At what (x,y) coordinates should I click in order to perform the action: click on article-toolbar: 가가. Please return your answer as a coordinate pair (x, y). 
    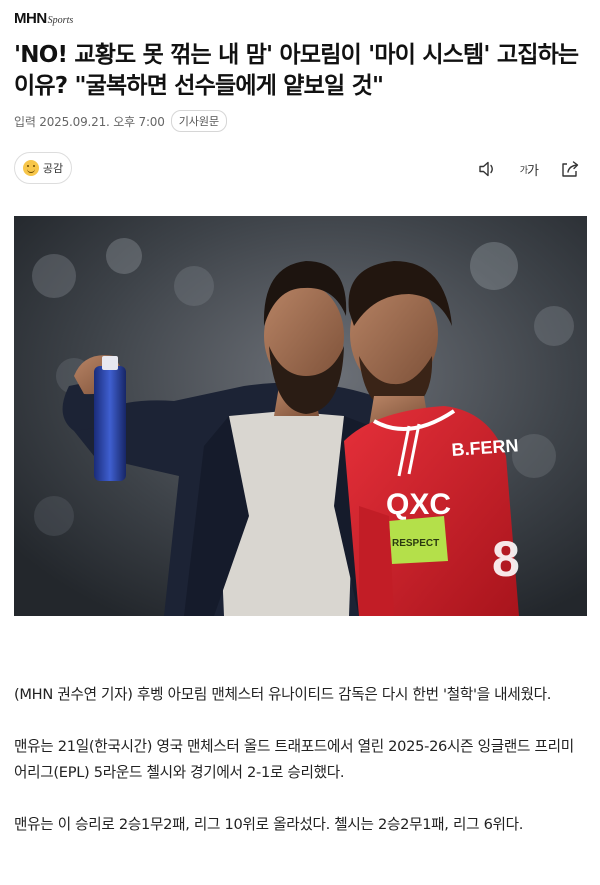
    Looking at the image, I should click on (529, 169).